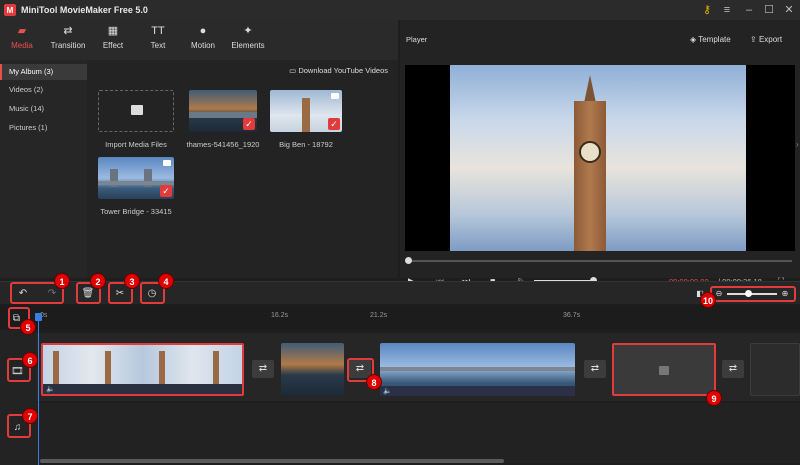 The image size is (800, 465). I want to click on media-thumbnail-tower-bridge: ✓, so click(136, 178).